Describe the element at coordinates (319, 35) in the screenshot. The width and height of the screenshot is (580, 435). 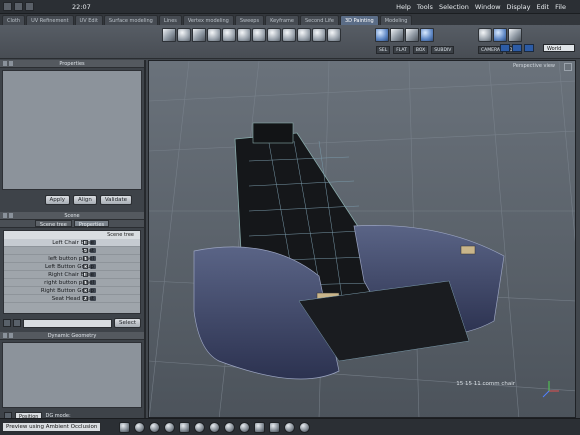
I see `dome-tool-icon` at that location.